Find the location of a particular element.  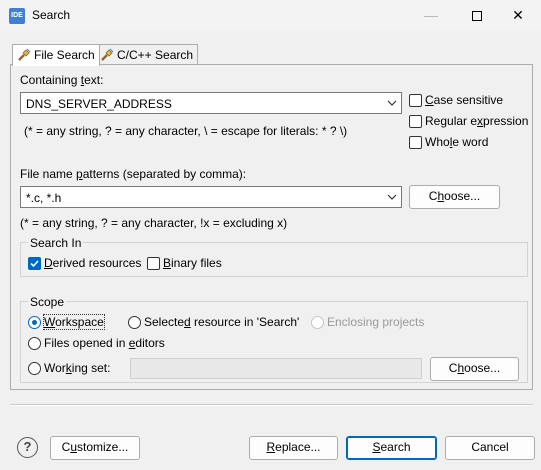

enclosing-projects-radio is located at coordinates (317, 322).